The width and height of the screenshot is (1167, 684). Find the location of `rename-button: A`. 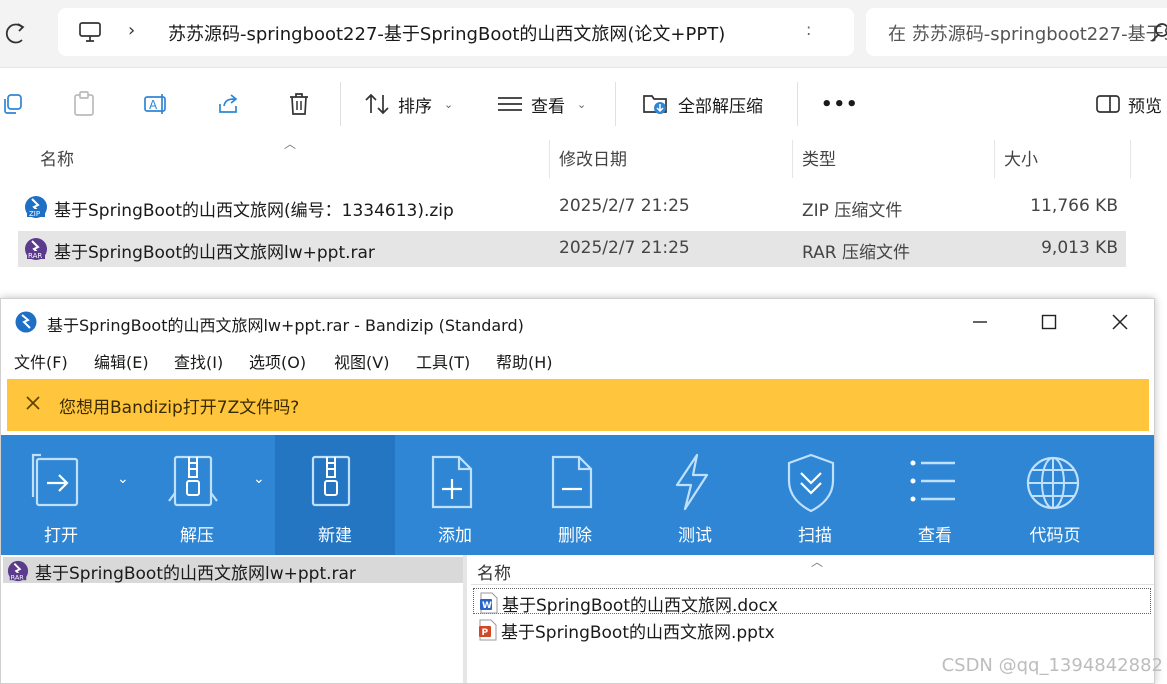

rename-button: A is located at coordinates (156, 104).